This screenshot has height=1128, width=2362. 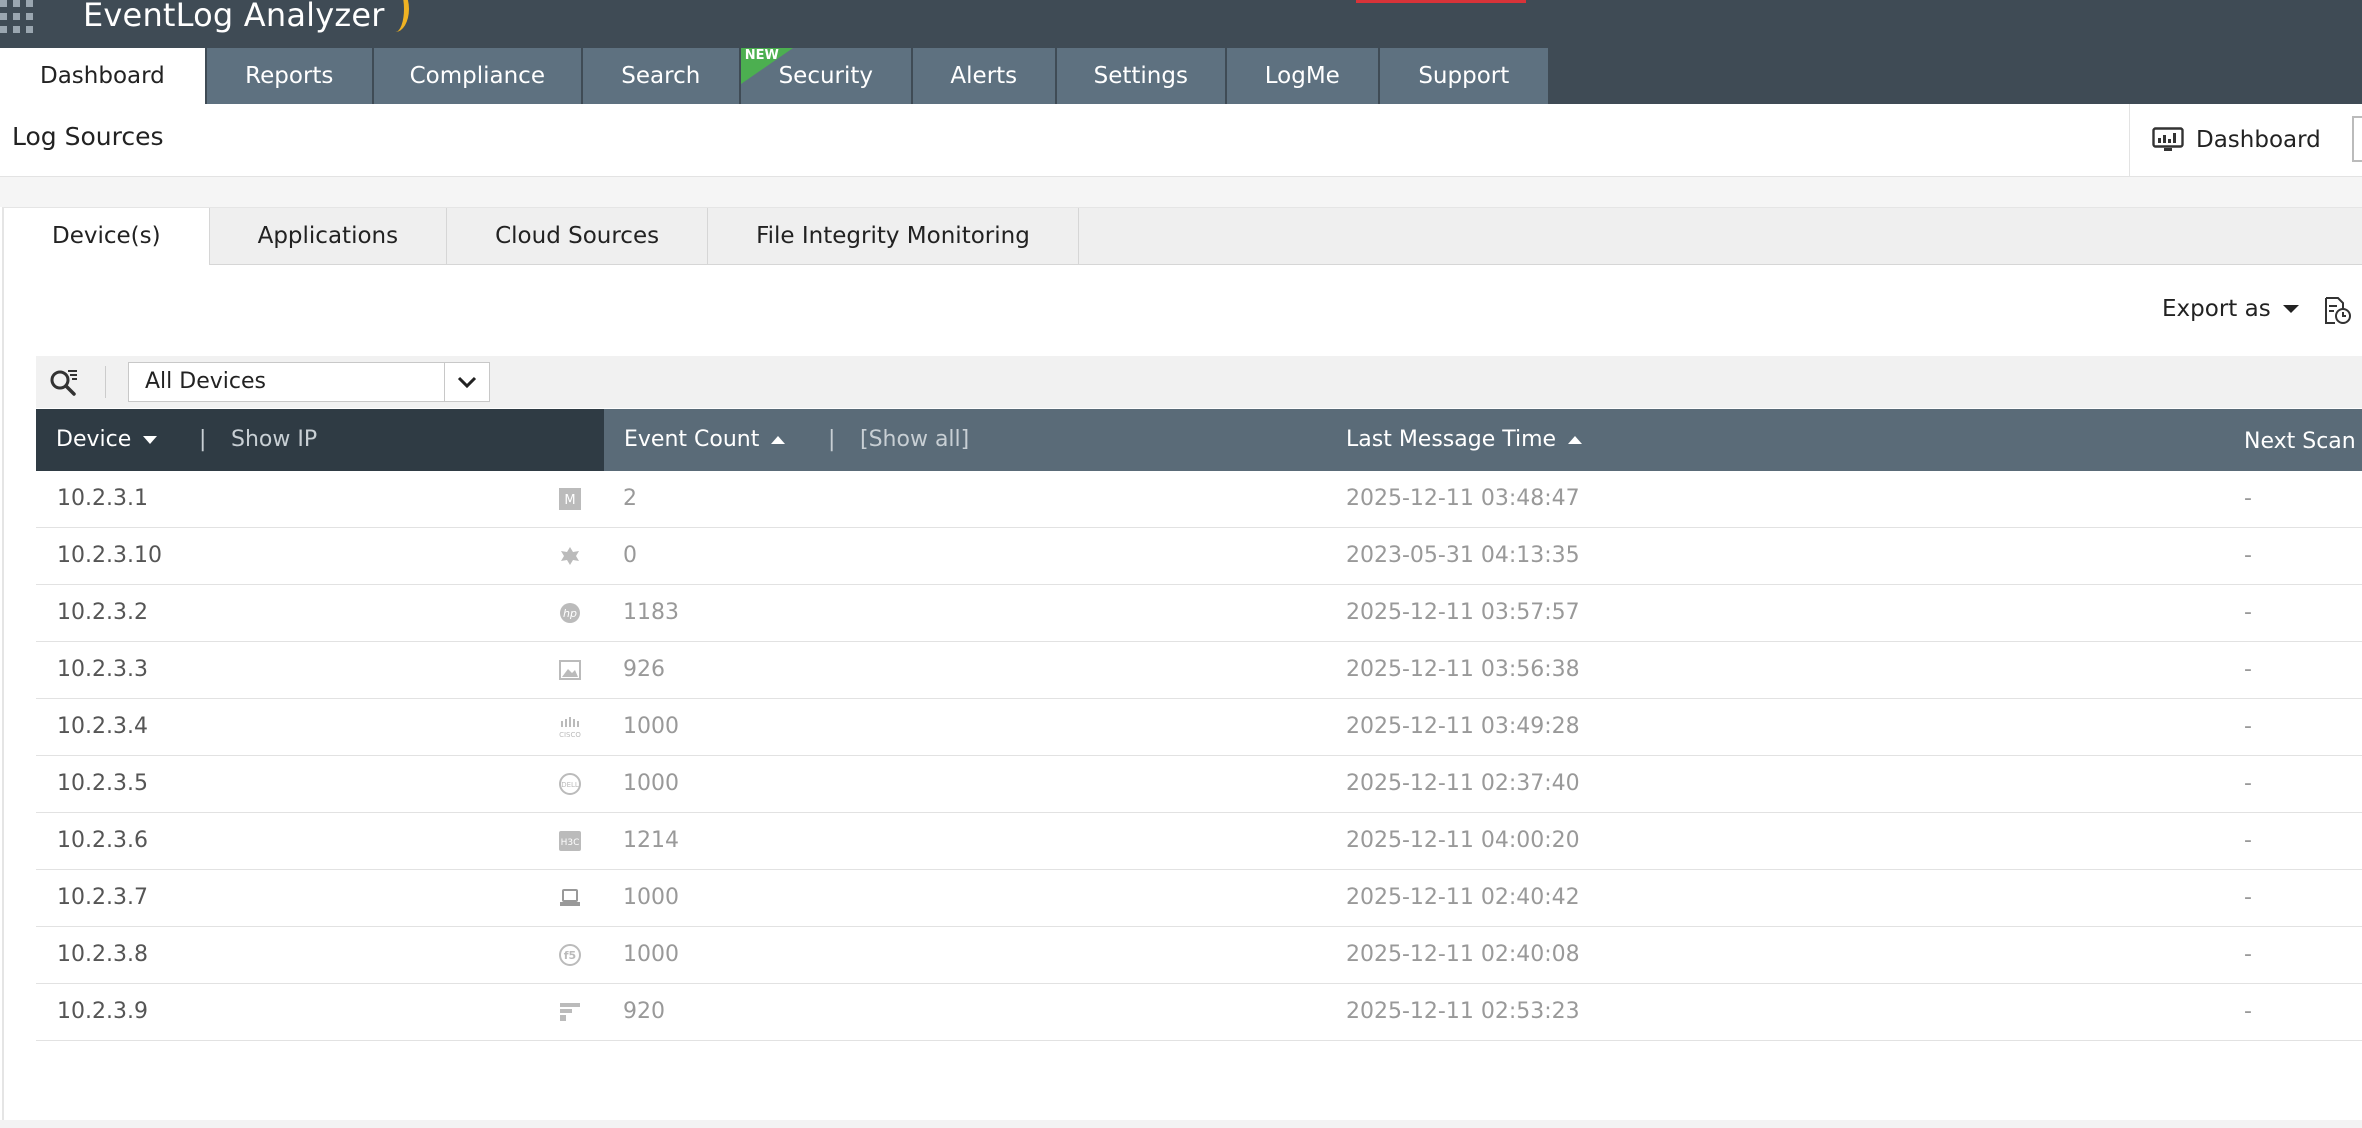 I want to click on show-all-link: [Show all], so click(x=914, y=440).